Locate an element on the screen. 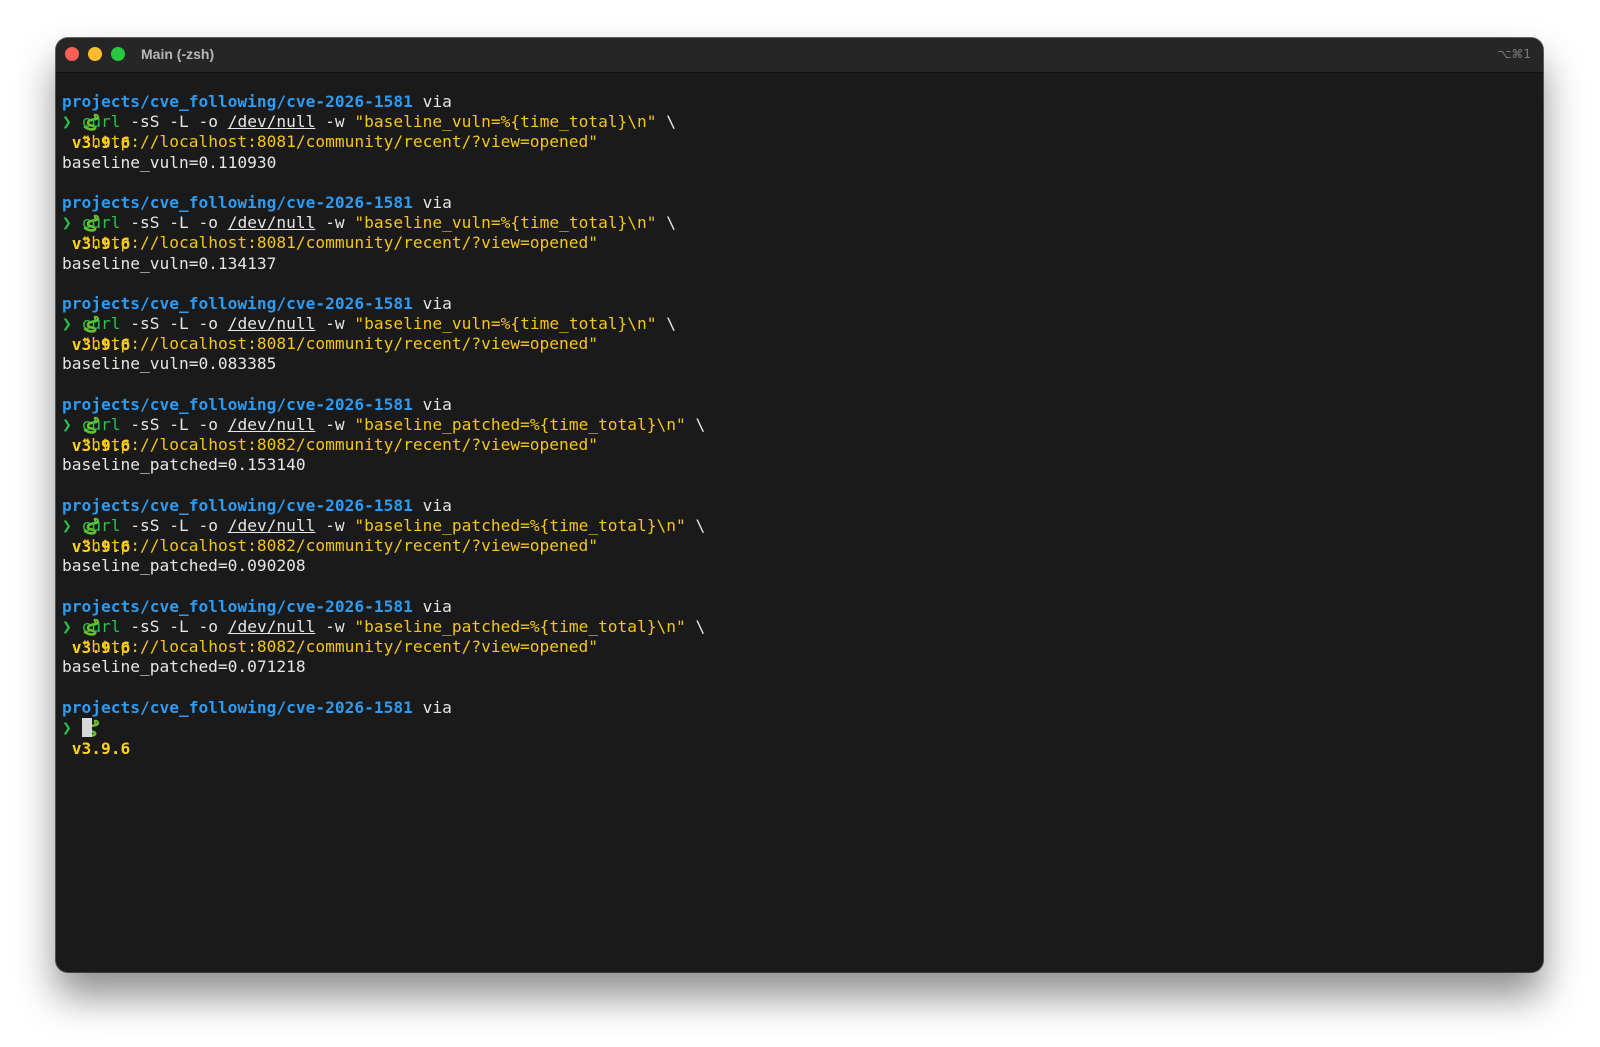  tab-shortcut: ⌥⌘1 is located at coordinates (1514, 54).